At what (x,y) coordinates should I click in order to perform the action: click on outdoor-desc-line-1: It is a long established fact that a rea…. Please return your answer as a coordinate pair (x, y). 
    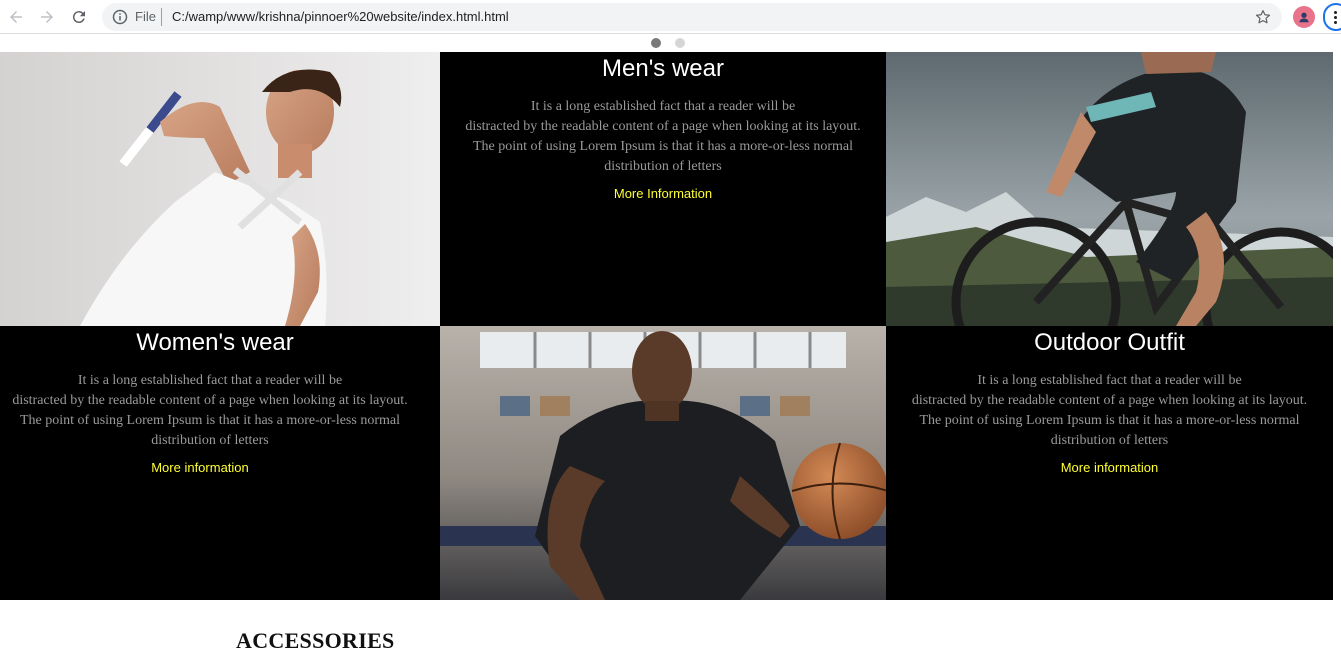
    Looking at the image, I should click on (1109, 380).